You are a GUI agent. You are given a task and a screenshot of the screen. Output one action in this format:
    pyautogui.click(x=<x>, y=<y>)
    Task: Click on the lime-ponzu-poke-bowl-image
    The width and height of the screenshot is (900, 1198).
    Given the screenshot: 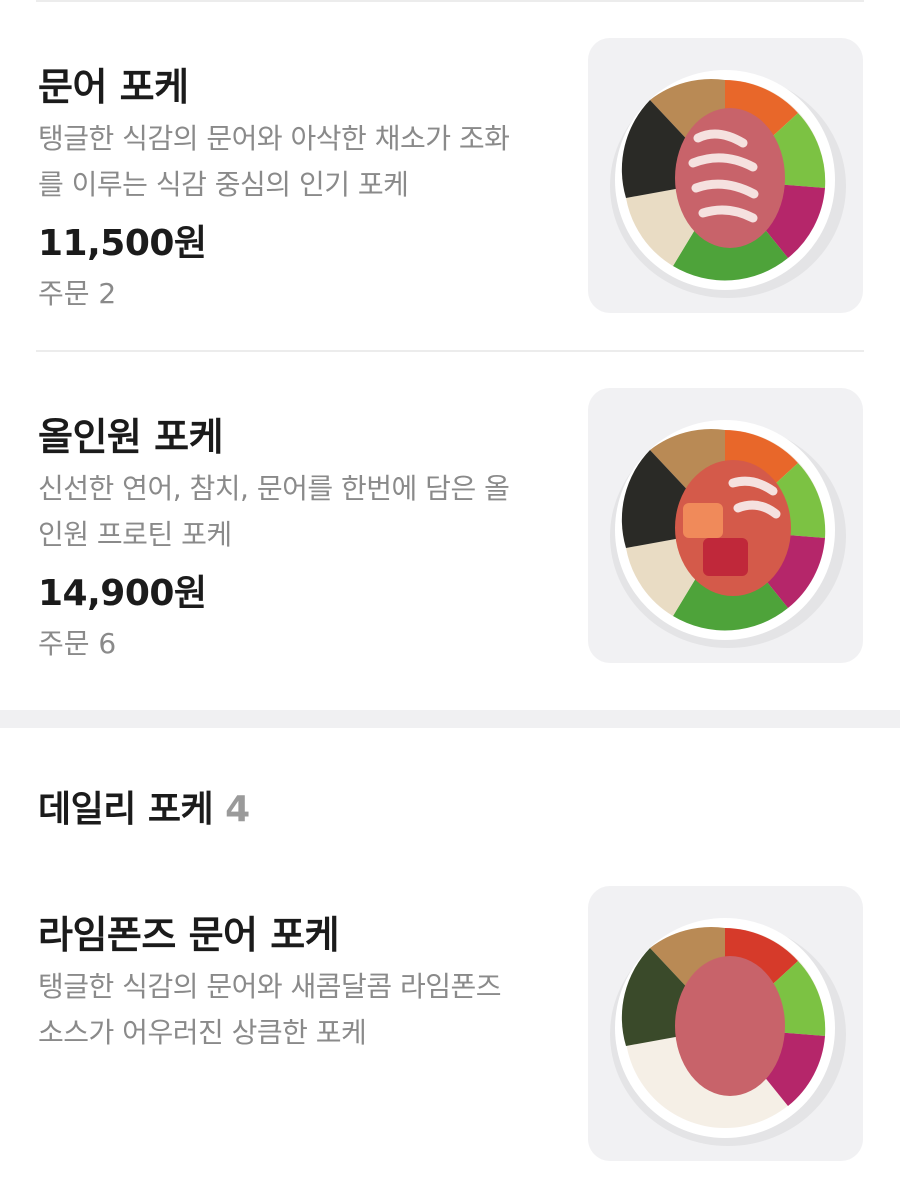 What is the action you would take?
    pyautogui.click(x=725, y=1023)
    